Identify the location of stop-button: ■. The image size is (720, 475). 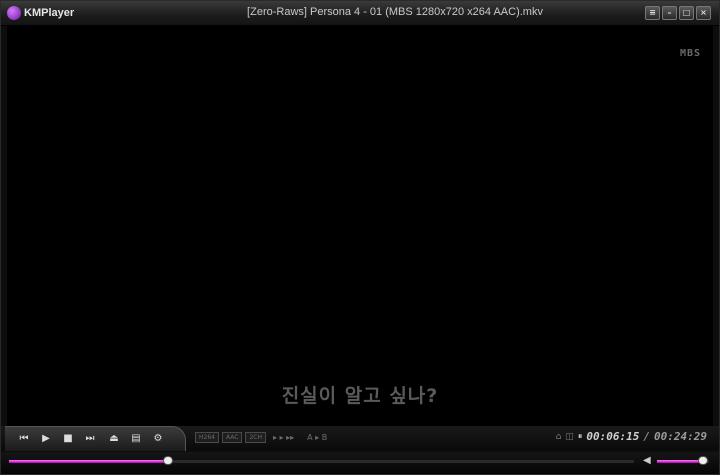
(68, 439).